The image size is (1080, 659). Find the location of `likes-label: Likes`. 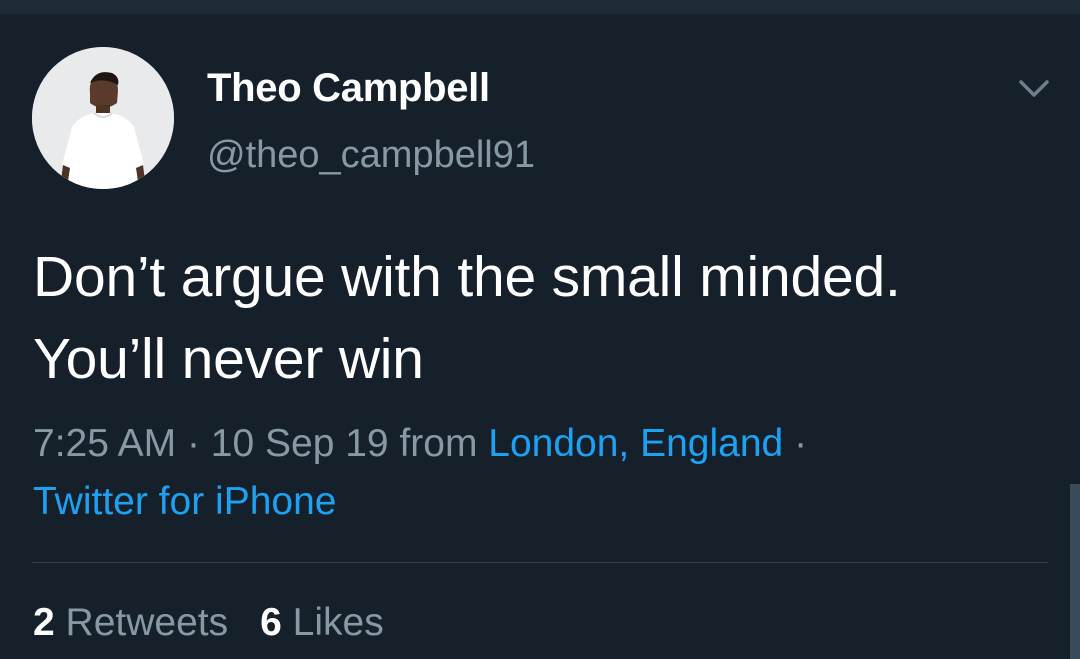

likes-label: Likes is located at coordinates (338, 622).